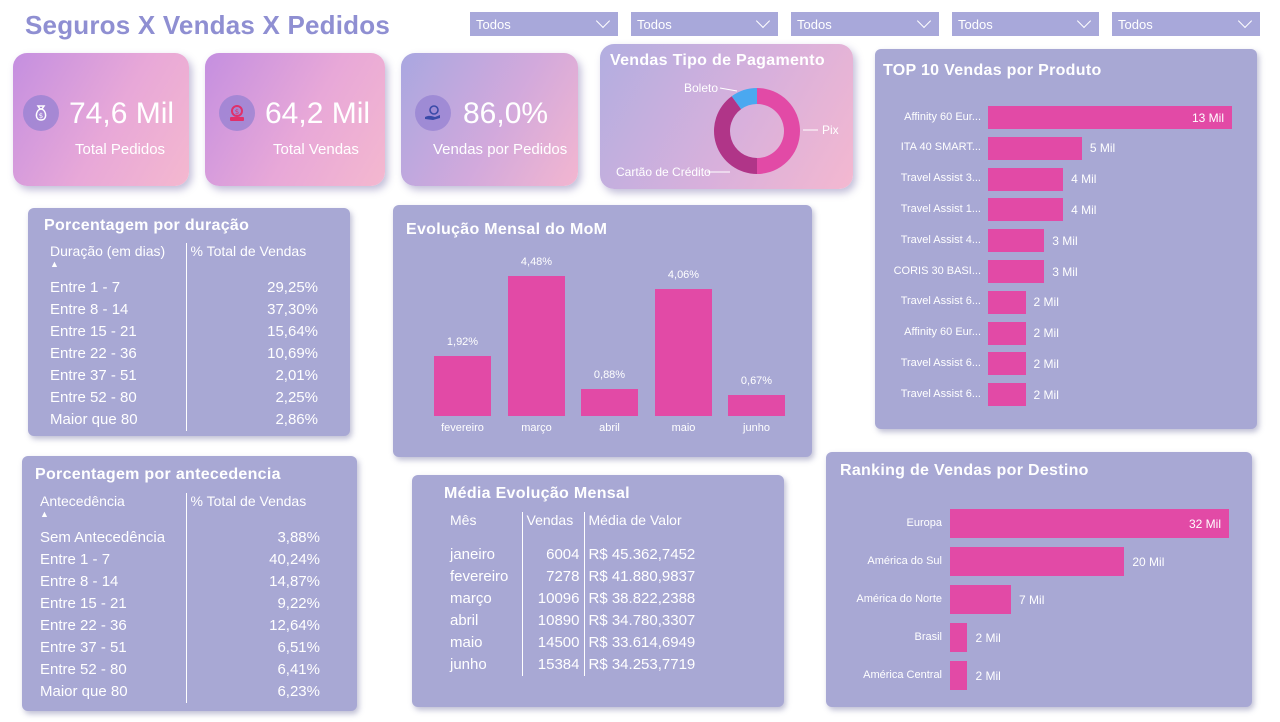 This screenshot has width=1280, height=722. Describe the element at coordinates (580, 621) in the screenshot. I see `table-row: abril 10890 R$ 34.780,3307` at that location.